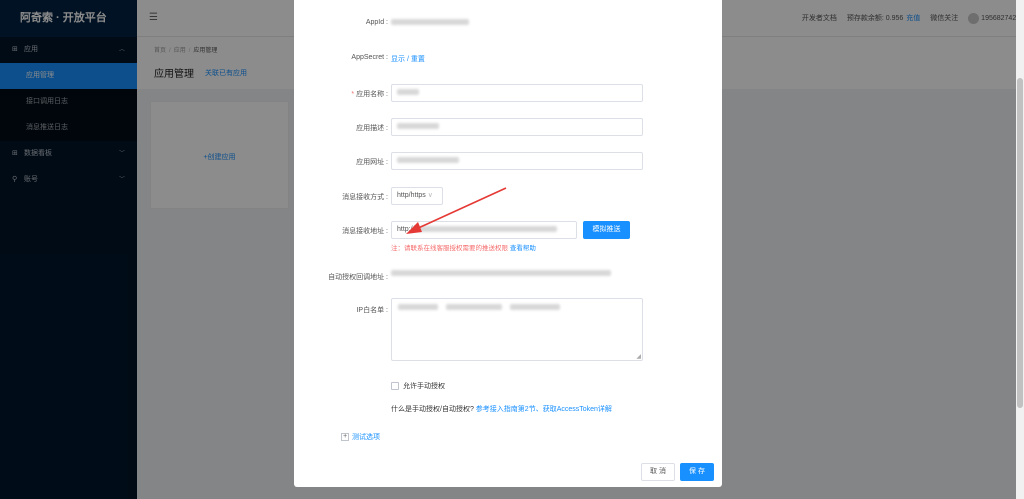 This screenshot has width=1024, height=499. I want to click on receive-url-input: http://, so click(484, 230).